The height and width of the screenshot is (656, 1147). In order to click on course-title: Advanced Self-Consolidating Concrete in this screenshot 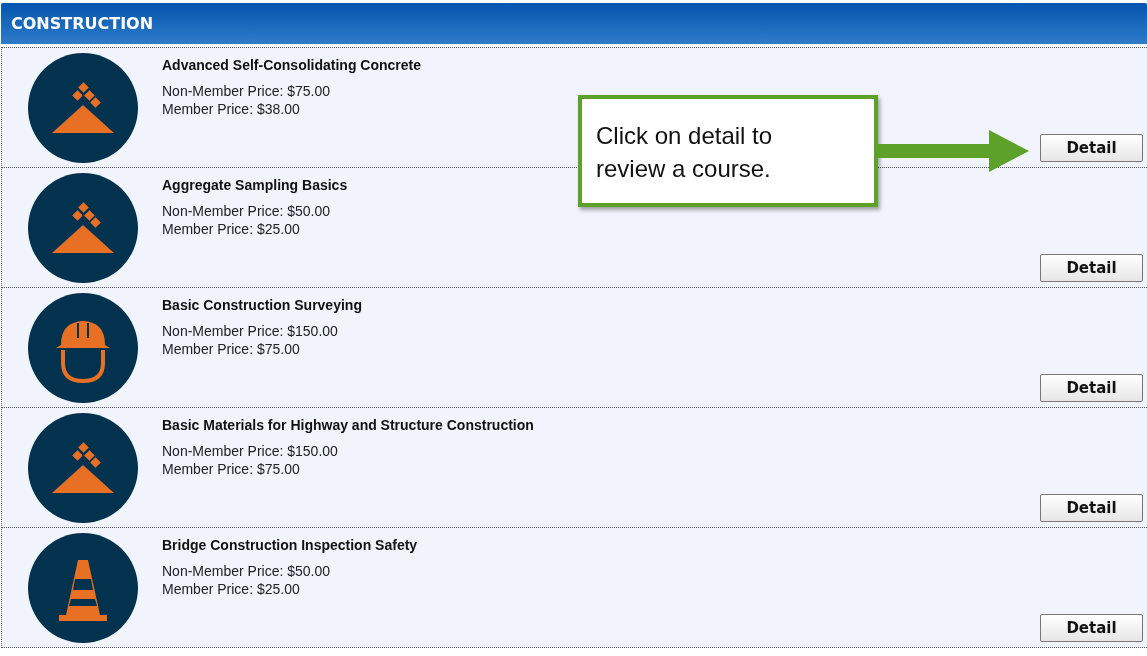, I will do `click(292, 65)`.